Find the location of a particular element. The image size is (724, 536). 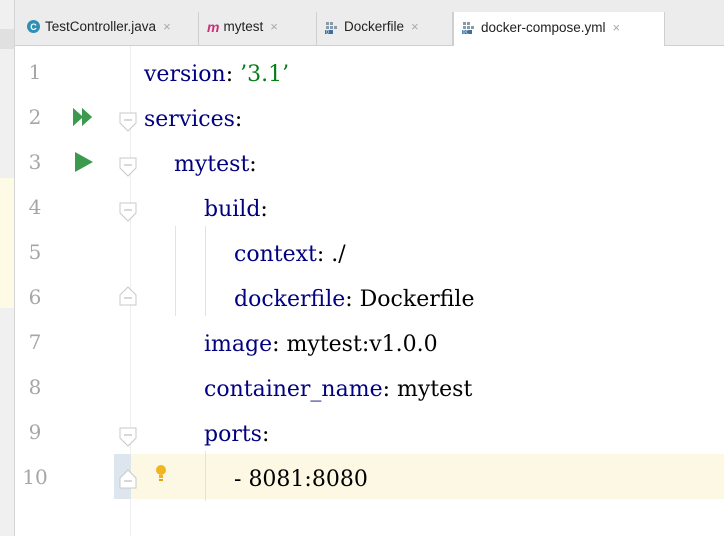

line-number: 4 is located at coordinates (35, 207).